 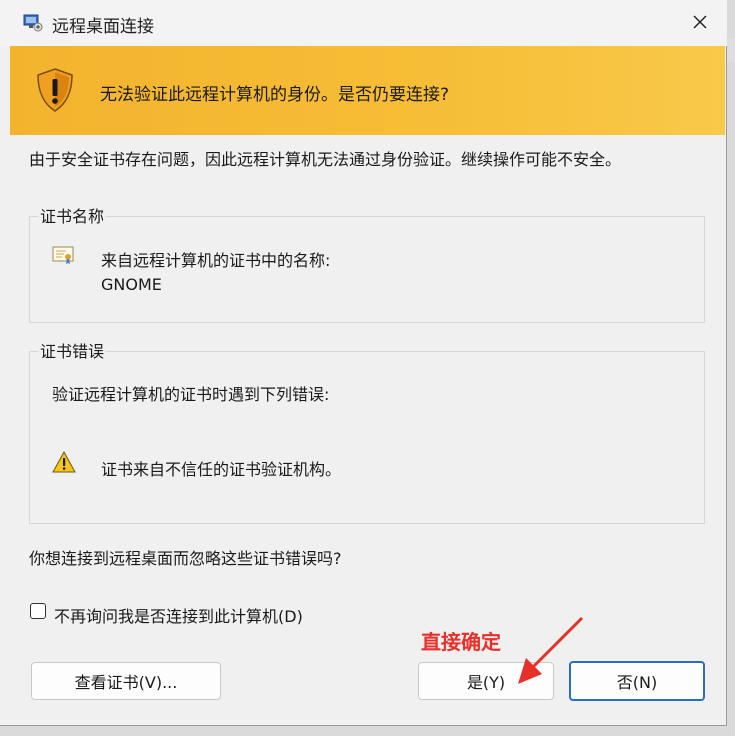 I want to click on warning-banner: 无法验证此远程计算机的身份。是否仍要连接?, so click(x=367, y=90).